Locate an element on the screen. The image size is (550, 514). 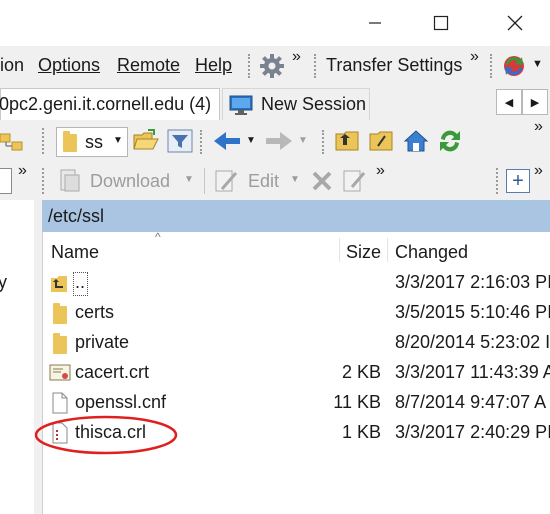
file-name: certs is located at coordinates (95, 312).